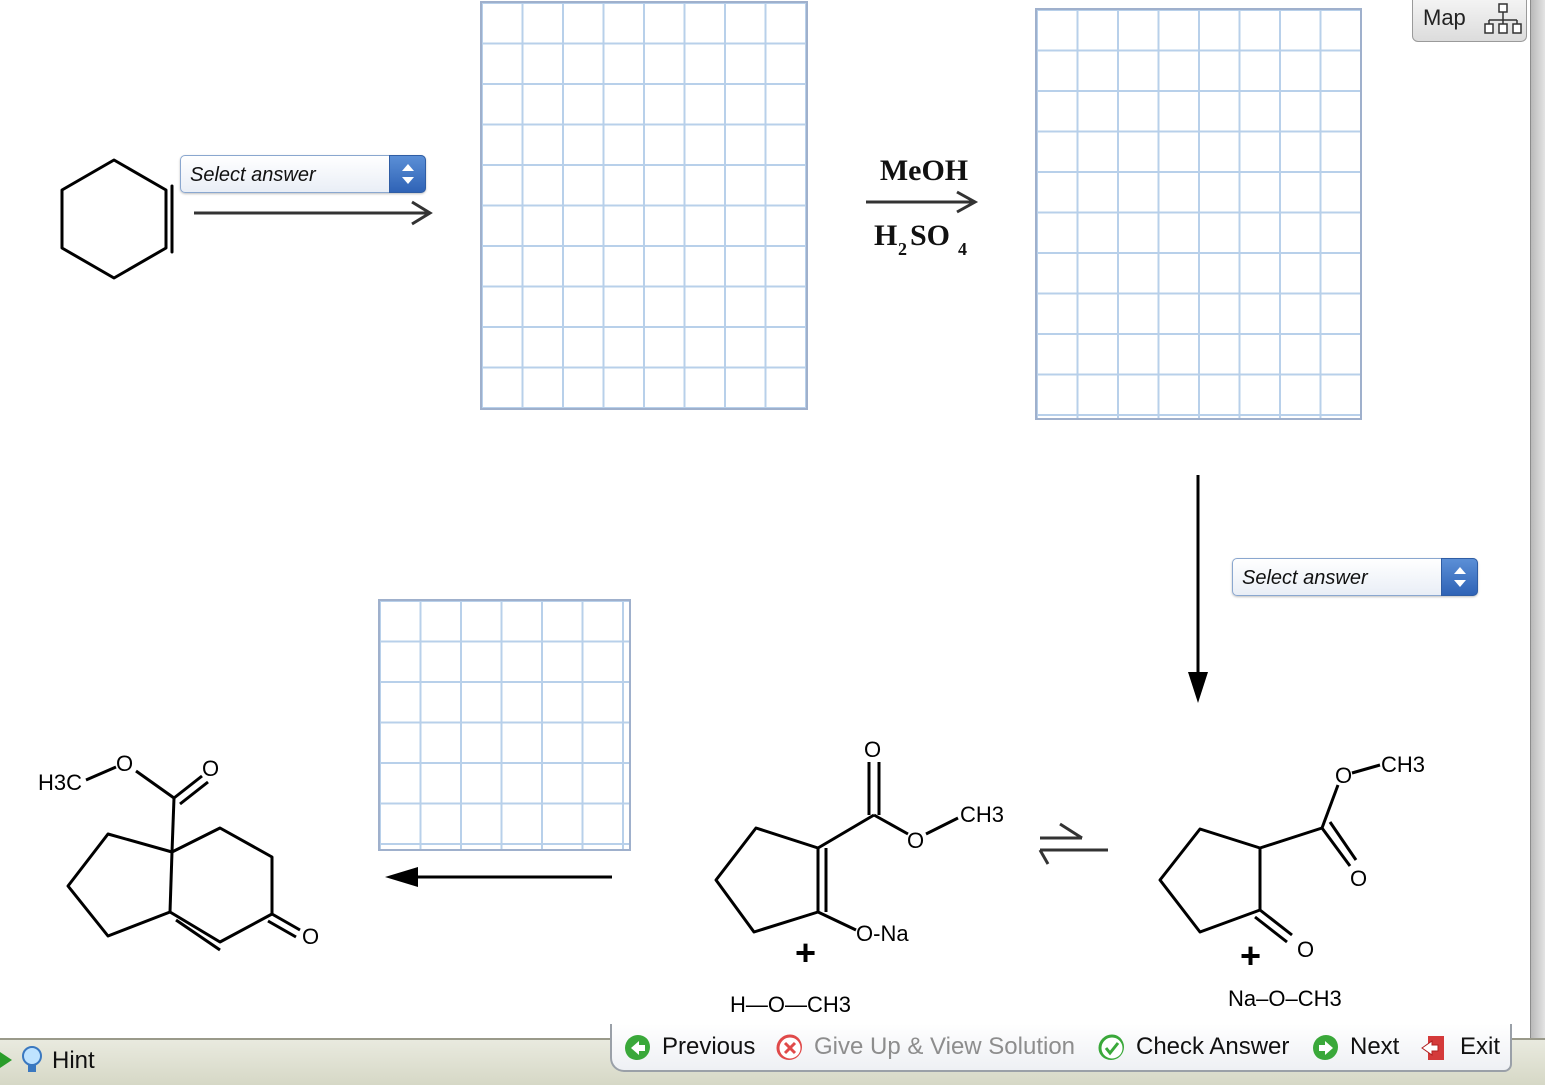 The width and height of the screenshot is (1545, 1085). I want to click on give-up-button: Give Up & View Solution, so click(944, 1047).